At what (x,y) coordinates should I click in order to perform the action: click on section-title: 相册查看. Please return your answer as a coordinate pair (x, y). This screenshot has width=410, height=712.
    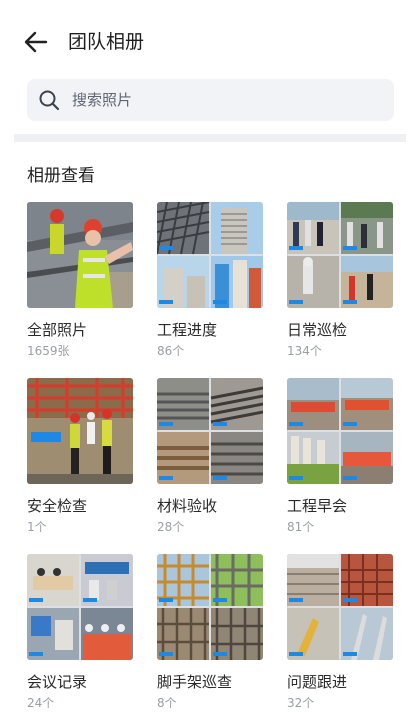
    Looking at the image, I should click on (61, 176).